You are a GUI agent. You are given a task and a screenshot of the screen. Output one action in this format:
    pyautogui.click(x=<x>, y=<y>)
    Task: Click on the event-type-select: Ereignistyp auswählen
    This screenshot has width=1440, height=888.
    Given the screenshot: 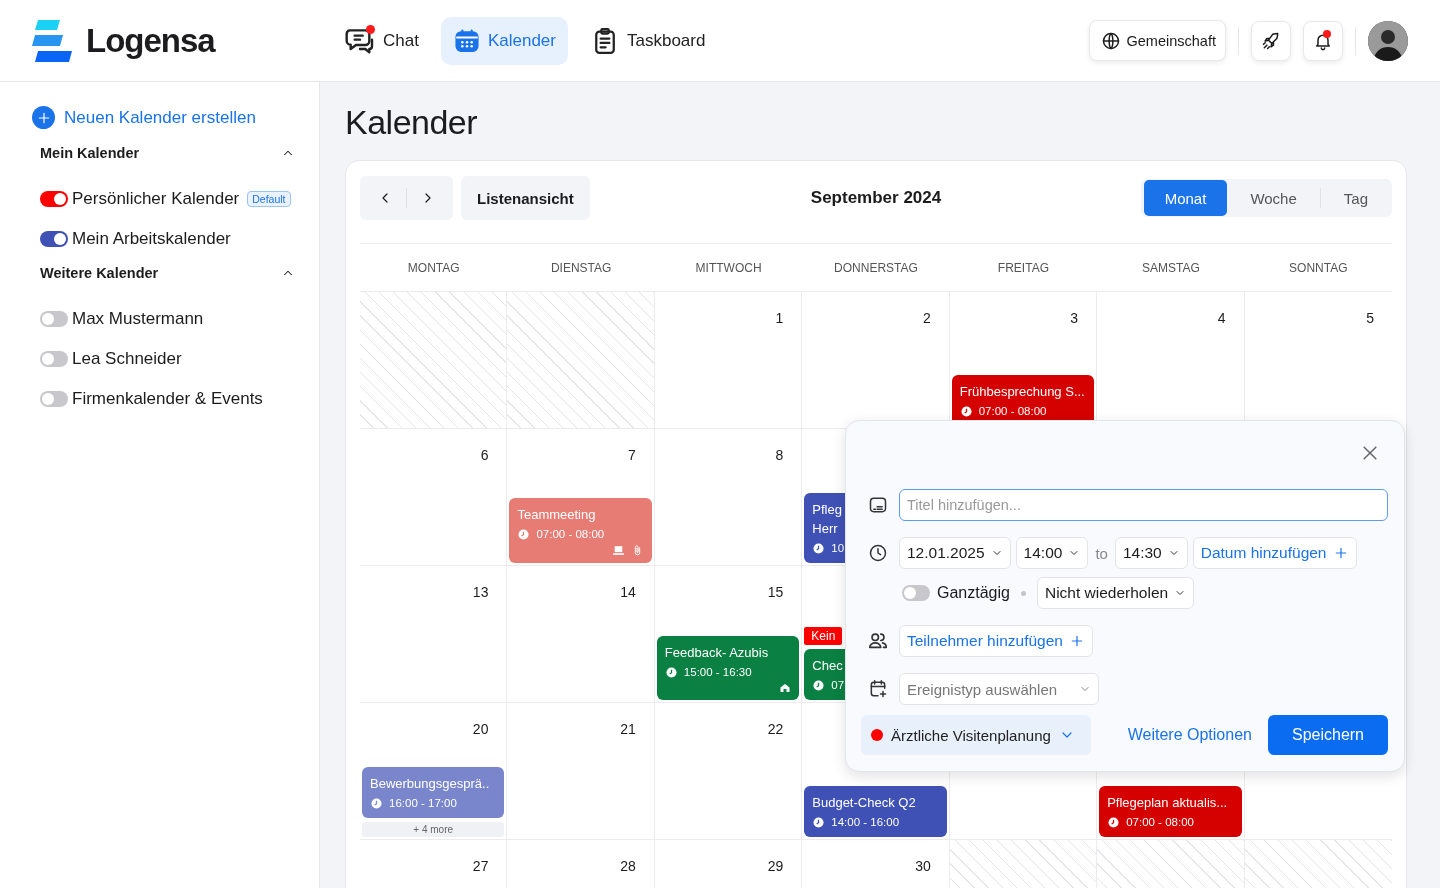 What is the action you would take?
    pyautogui.click(x=999, y=689)
    